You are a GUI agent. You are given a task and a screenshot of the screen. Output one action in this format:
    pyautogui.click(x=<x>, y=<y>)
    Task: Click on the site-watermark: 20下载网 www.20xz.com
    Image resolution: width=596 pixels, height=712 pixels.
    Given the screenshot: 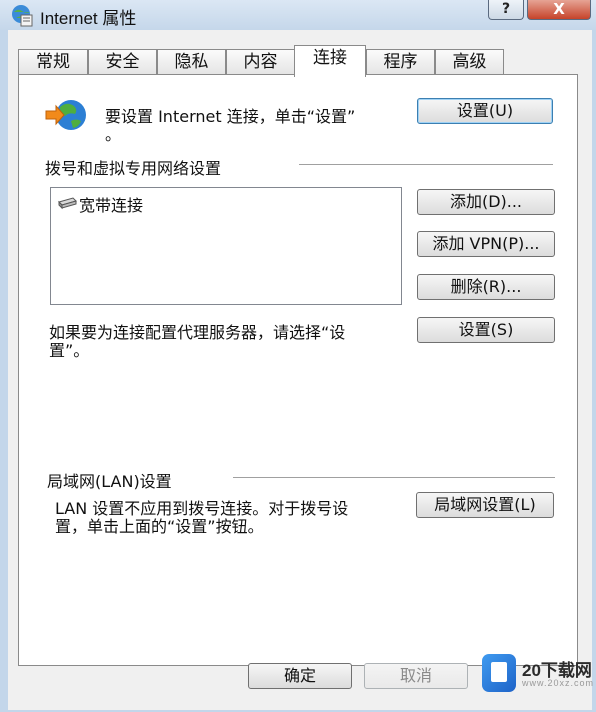 What is the action you would take?
    pyautogui.click(x=538, y=678)
    